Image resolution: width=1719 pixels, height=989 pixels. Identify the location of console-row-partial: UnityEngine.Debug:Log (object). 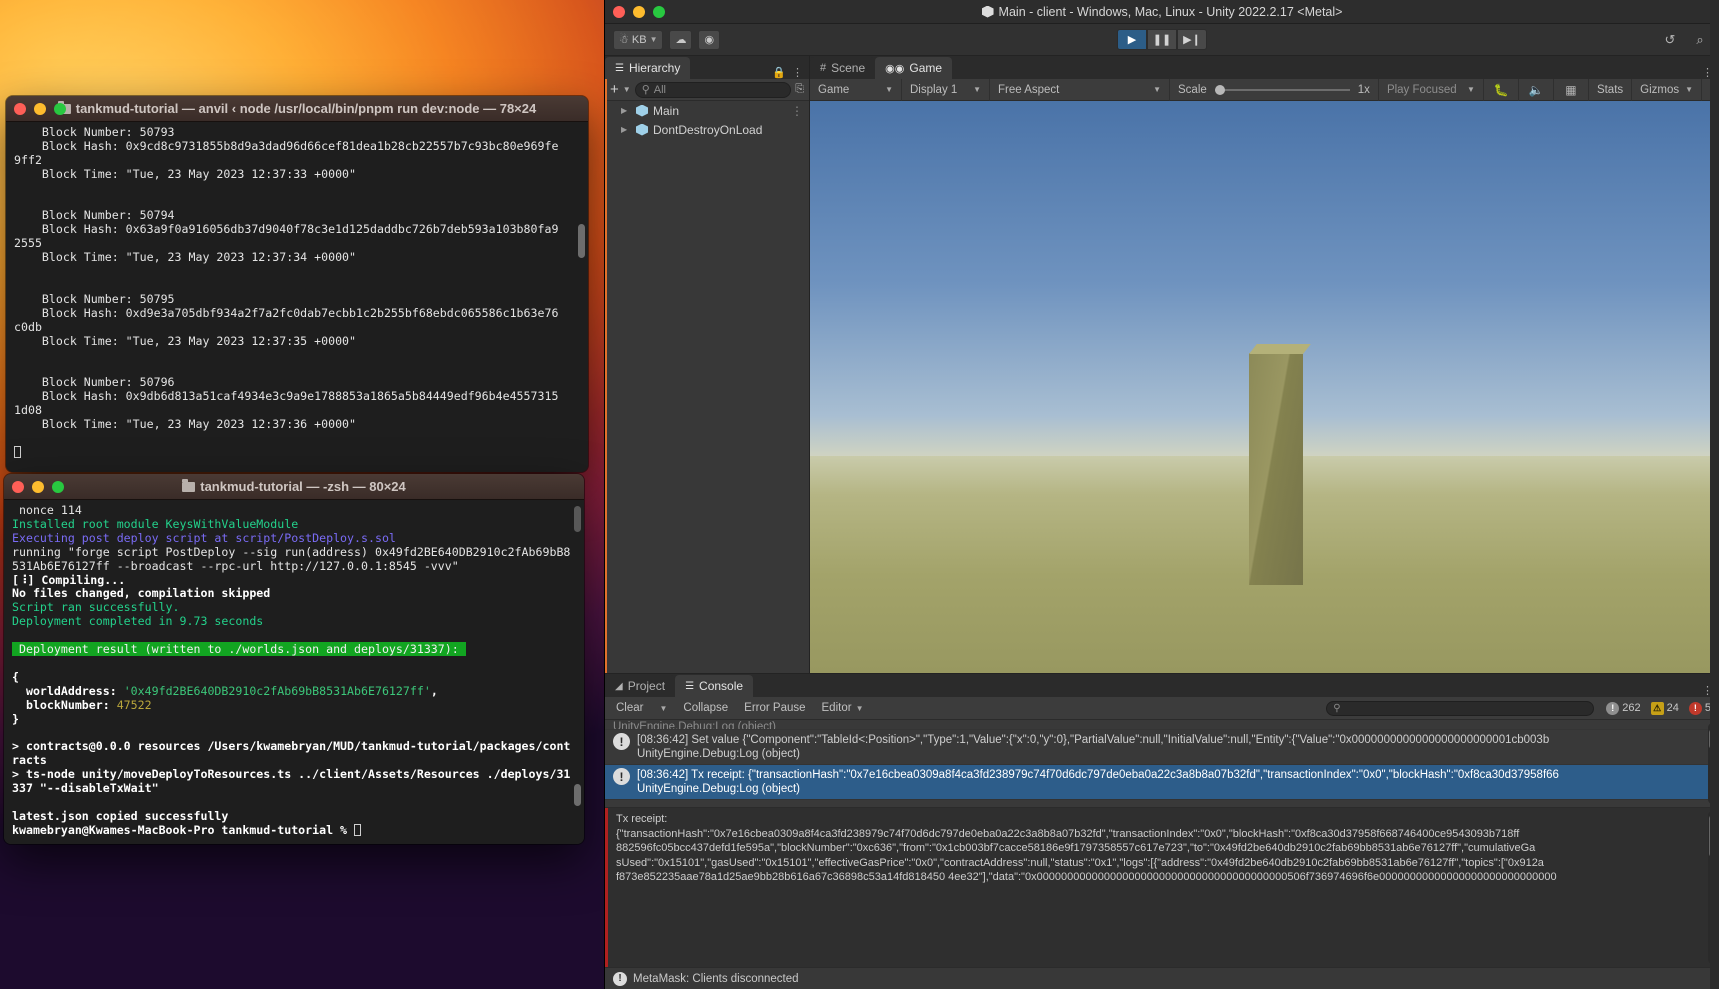
(1162, 725).